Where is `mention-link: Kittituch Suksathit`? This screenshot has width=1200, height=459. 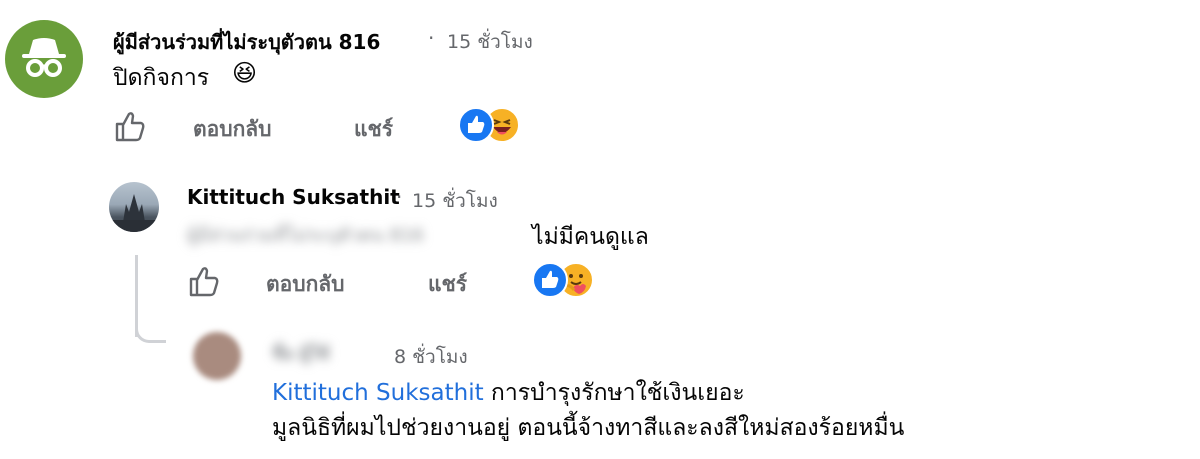
mention-link: Kittituch Suksathit is located at coordinates (378, 393).